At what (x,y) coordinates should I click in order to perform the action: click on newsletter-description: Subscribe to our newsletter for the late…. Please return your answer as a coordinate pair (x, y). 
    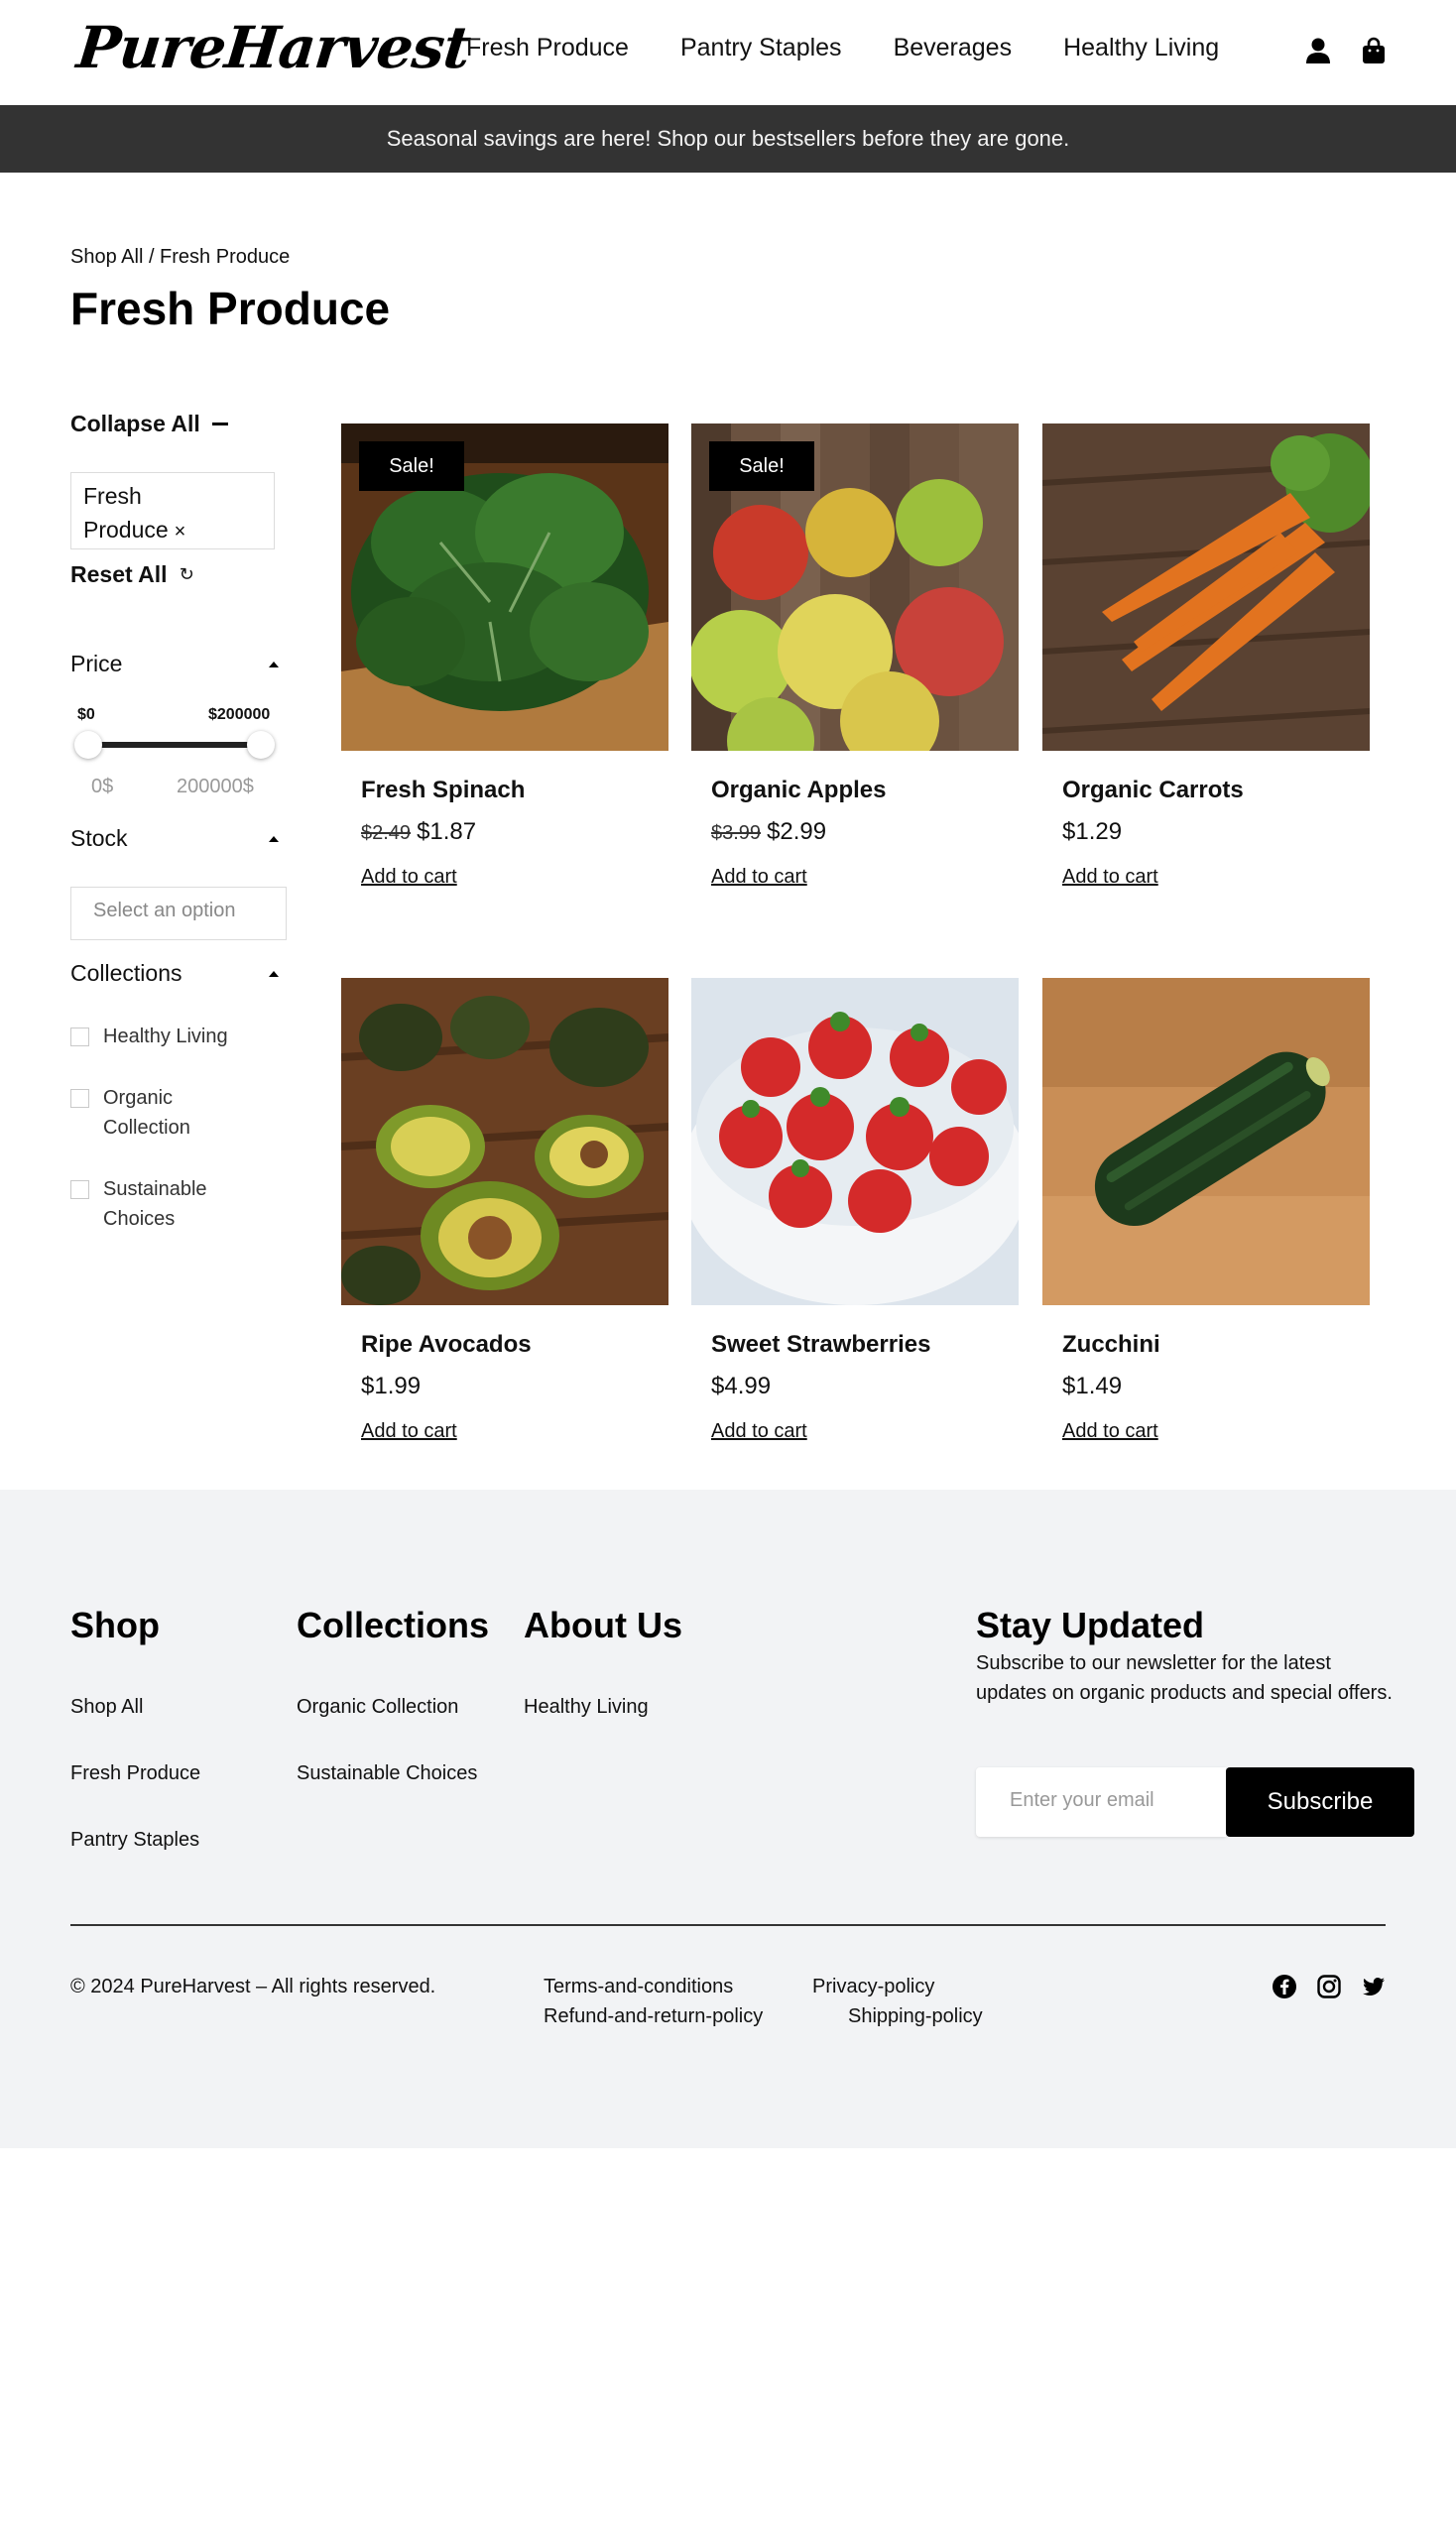
    Looking at the image, I should click on (1184, 1678).